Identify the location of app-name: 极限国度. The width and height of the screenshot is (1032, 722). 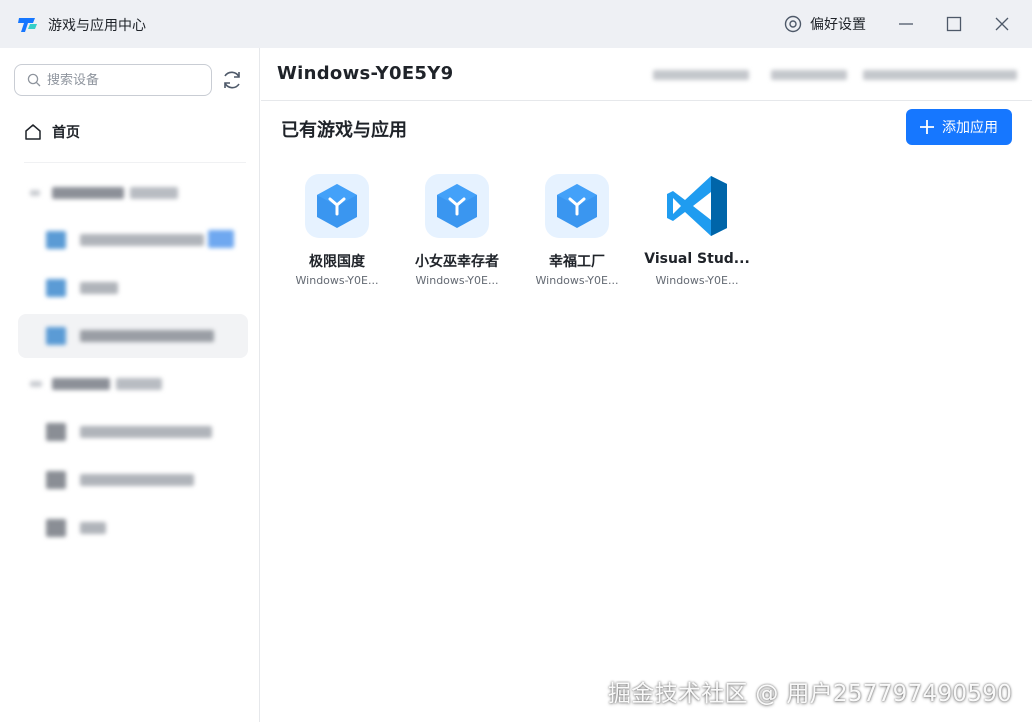
(337, 262).